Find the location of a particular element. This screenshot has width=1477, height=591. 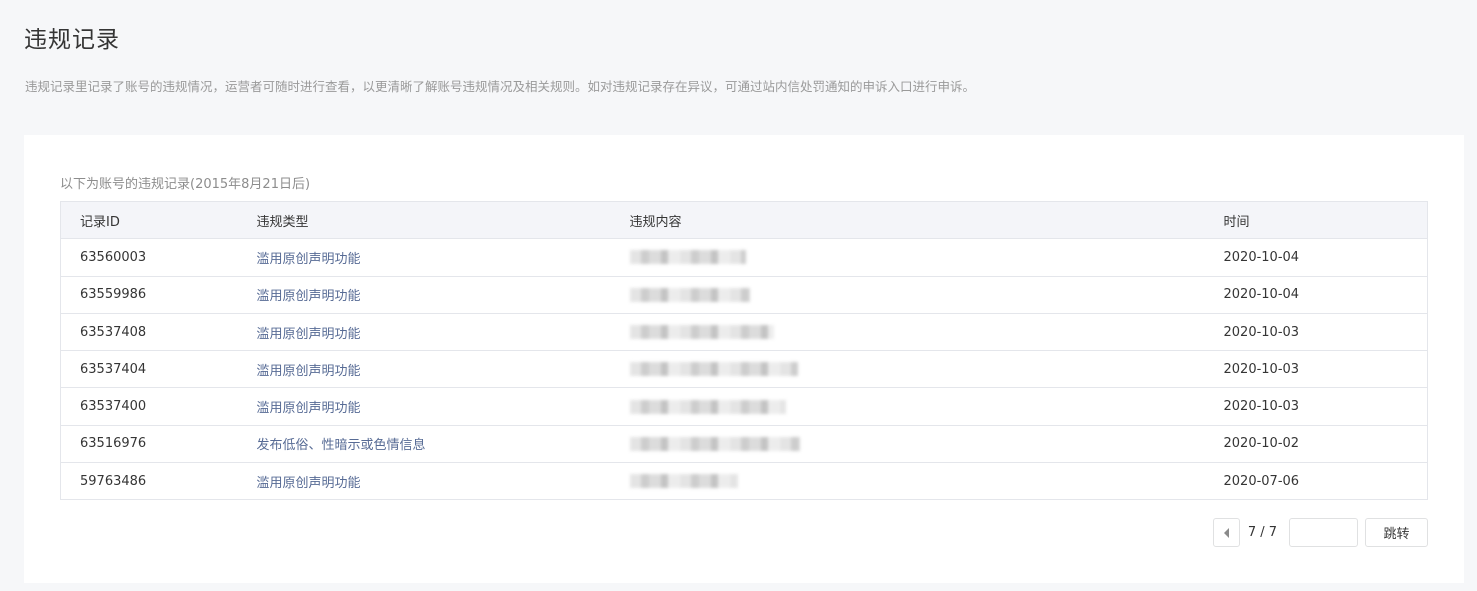

prev-page-button is located at coordinates (1226, 532).